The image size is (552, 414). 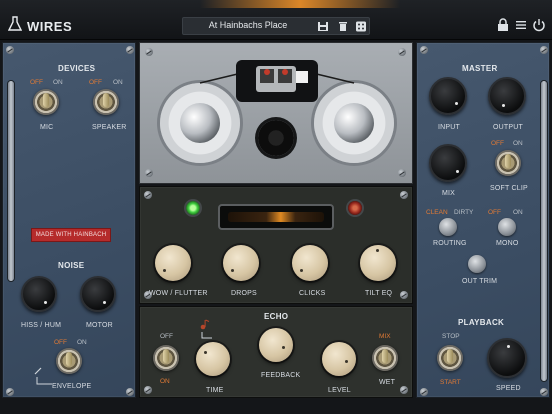 I want to click on level-label: LEVEL, so click(x=339, y=390).